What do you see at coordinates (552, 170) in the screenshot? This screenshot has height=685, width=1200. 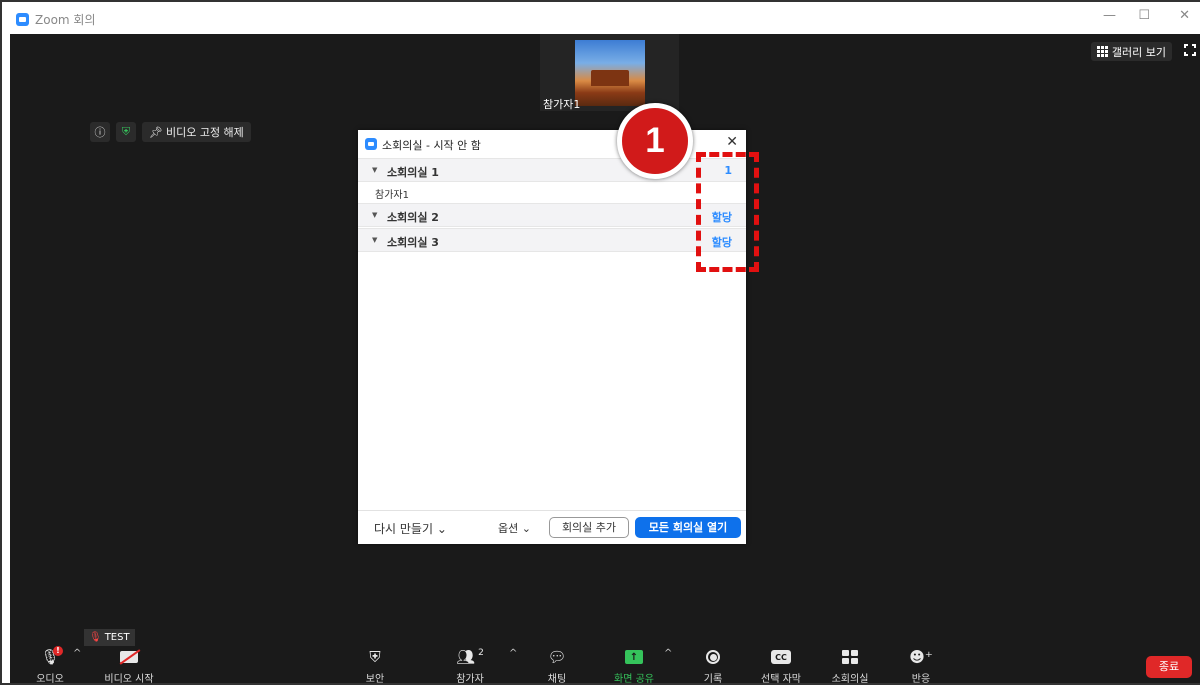 I see `room-row-1: ▼ 소회의실 1 1` at bounding box center [552, 170].